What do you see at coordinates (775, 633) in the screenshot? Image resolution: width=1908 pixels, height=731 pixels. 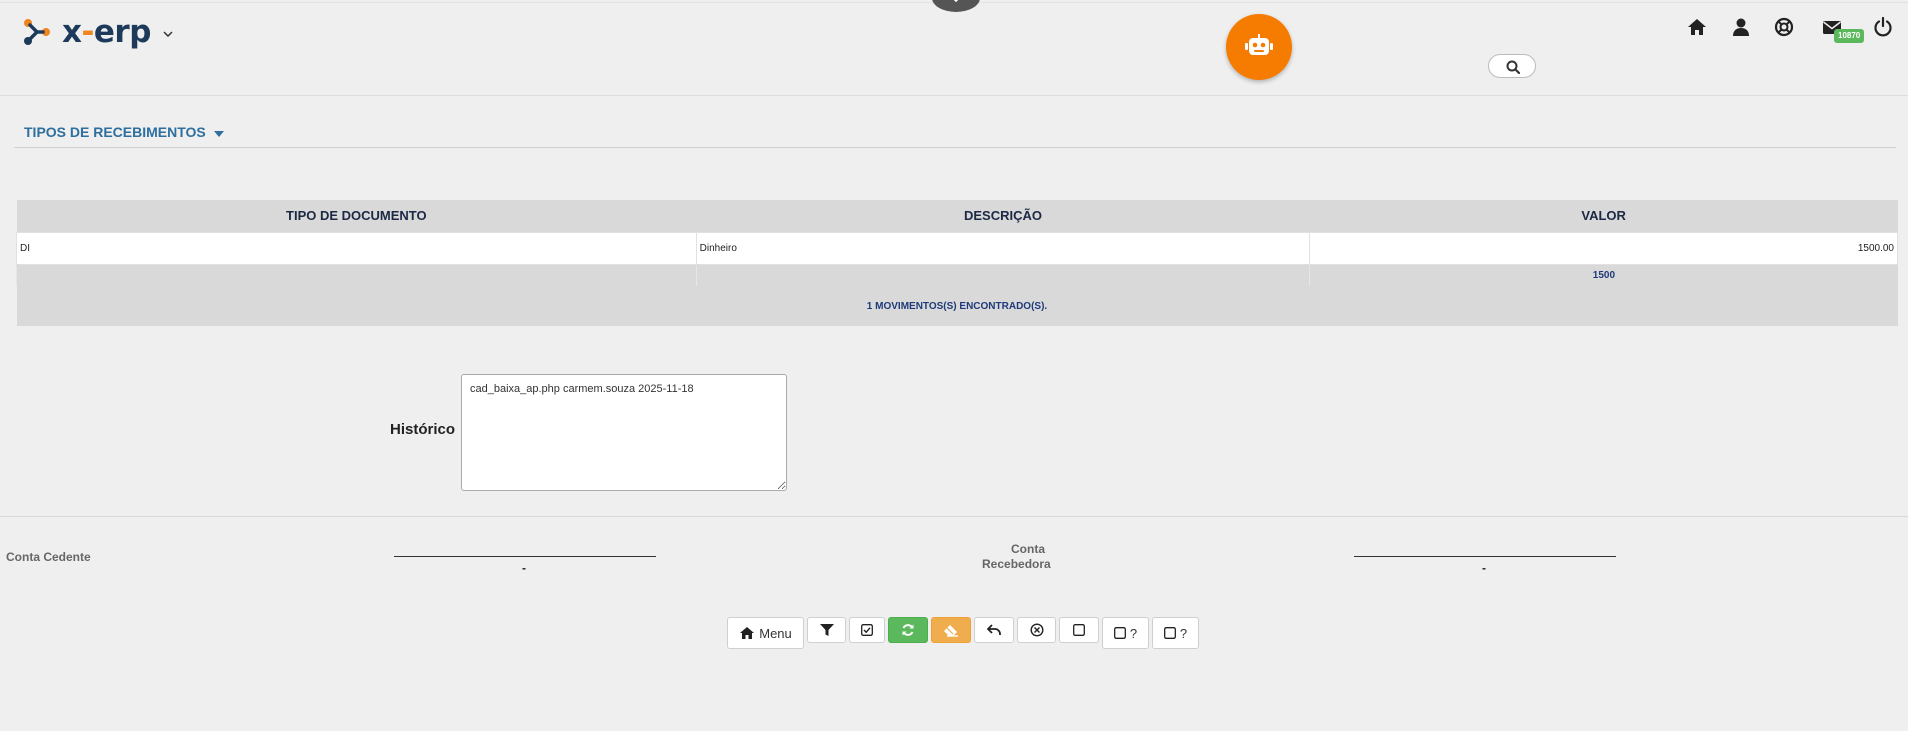 I see `menu-button-label: Menu` at bounding box center [775, 633].